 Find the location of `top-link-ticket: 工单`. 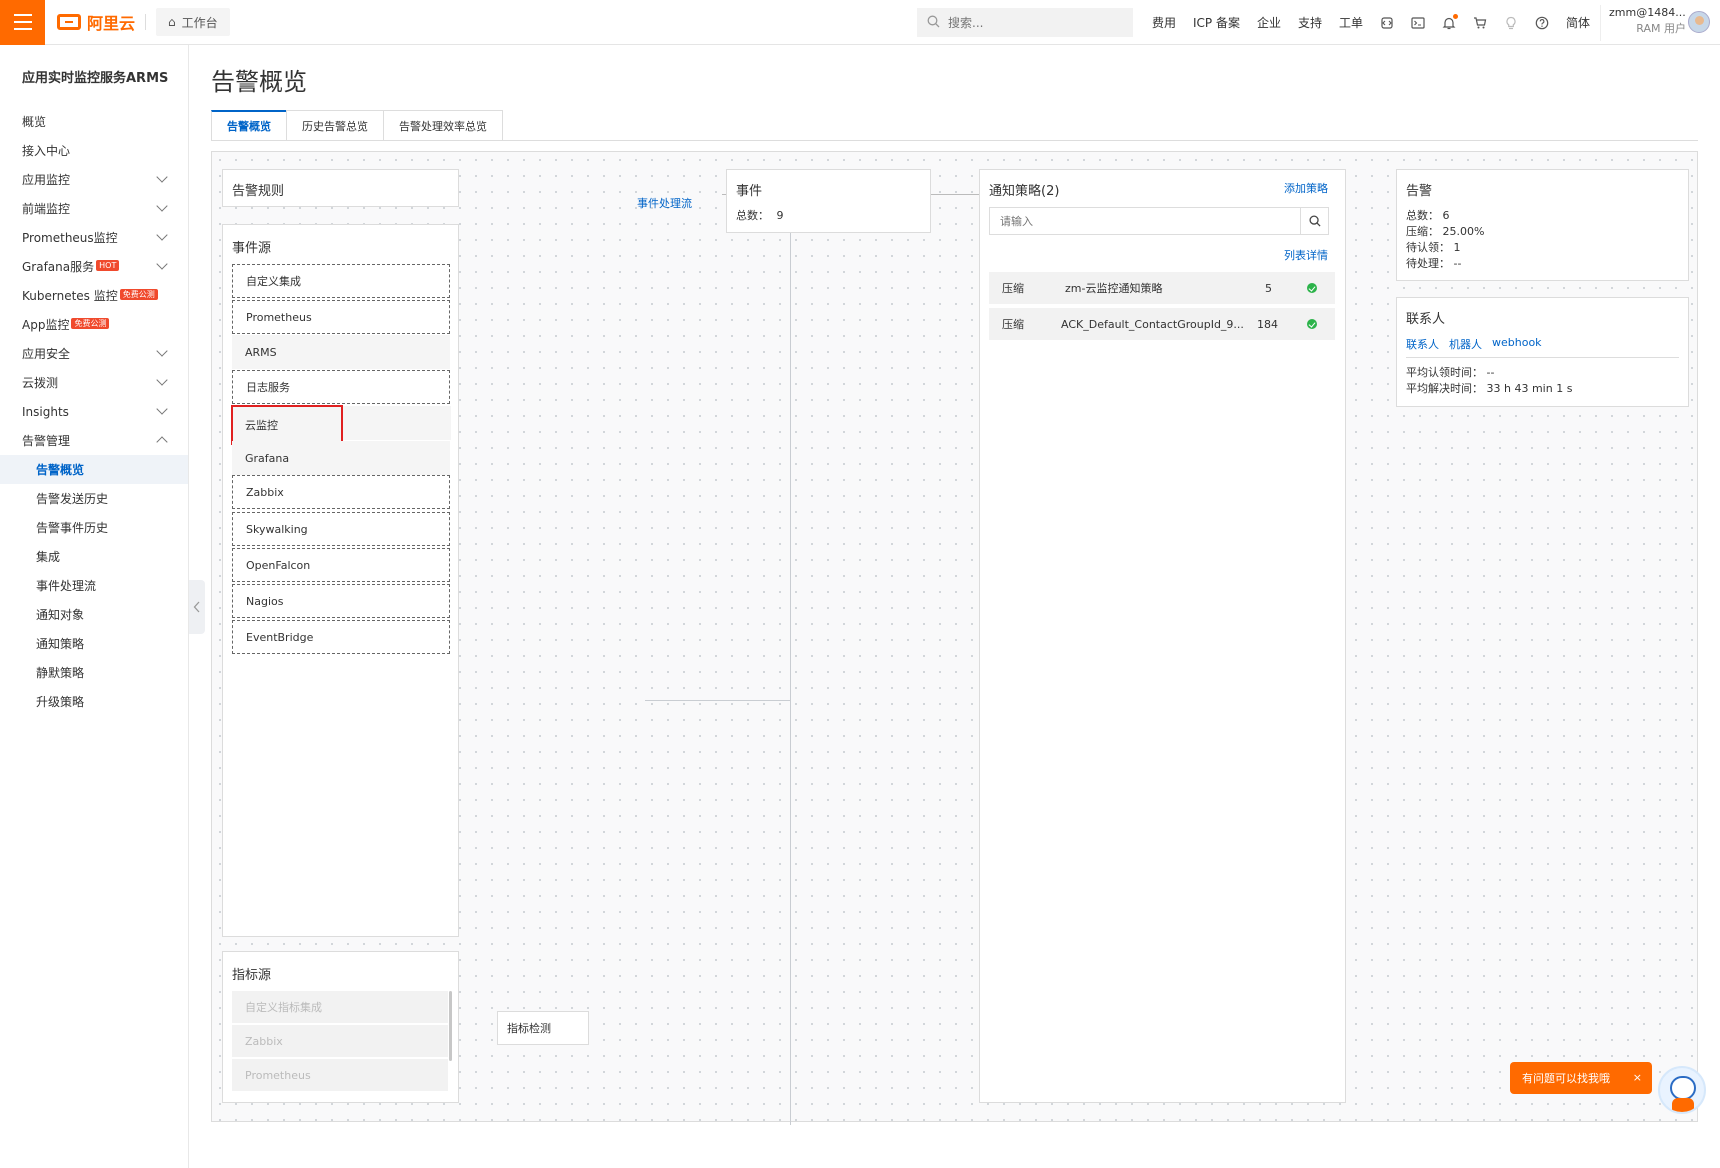

top-link-ticket: 工单 is located at coordinates (1351, 22).